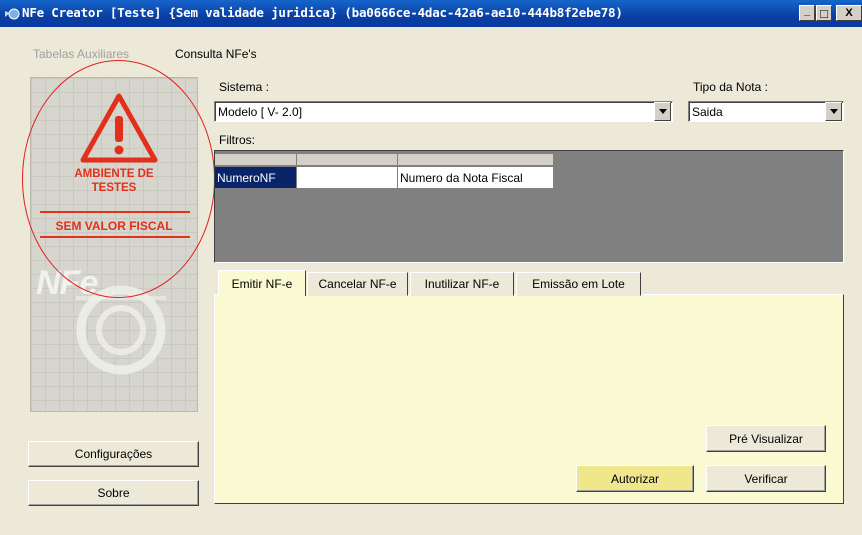  Describe the element at coordinates (730, 87) in the screenshot. I see `tipo-nota-label: Tipo da Nota :` at that location.